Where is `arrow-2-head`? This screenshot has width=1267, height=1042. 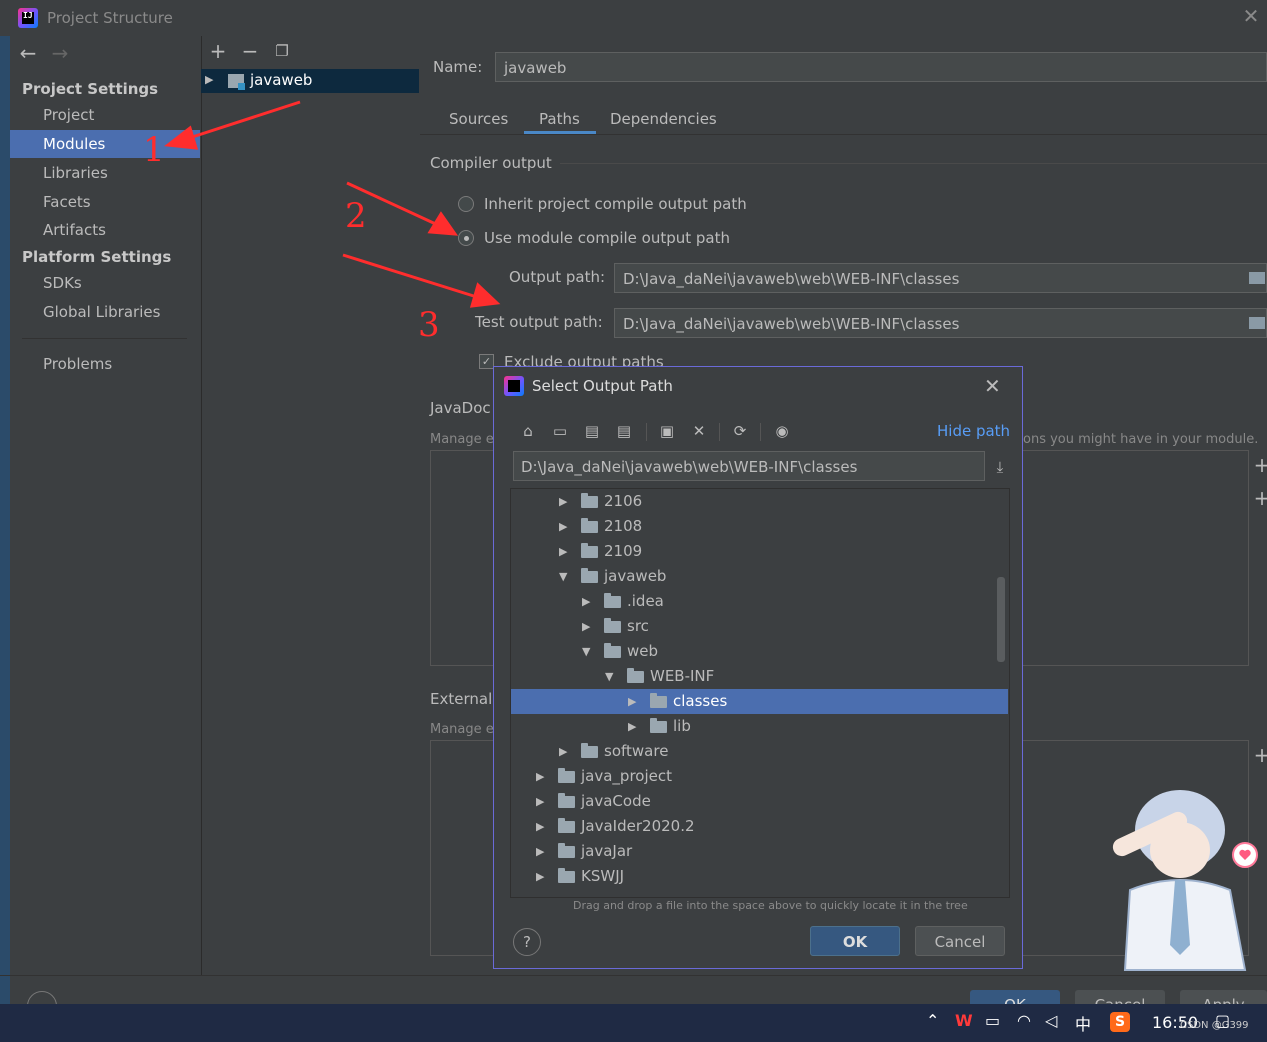
arrow-2-head is located at coordinates (443, 223).